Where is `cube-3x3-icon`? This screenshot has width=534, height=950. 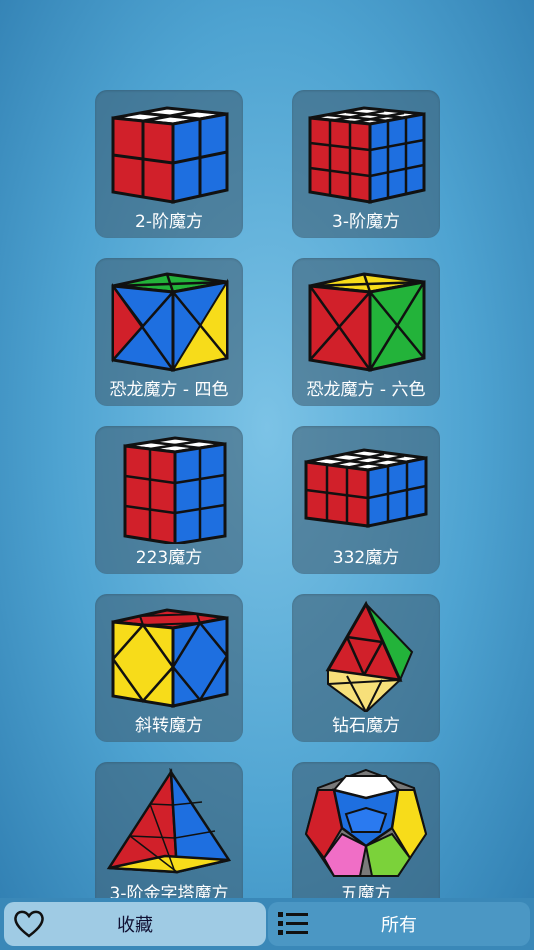 cube-3x3-icon is located at coordinates (367, 155).